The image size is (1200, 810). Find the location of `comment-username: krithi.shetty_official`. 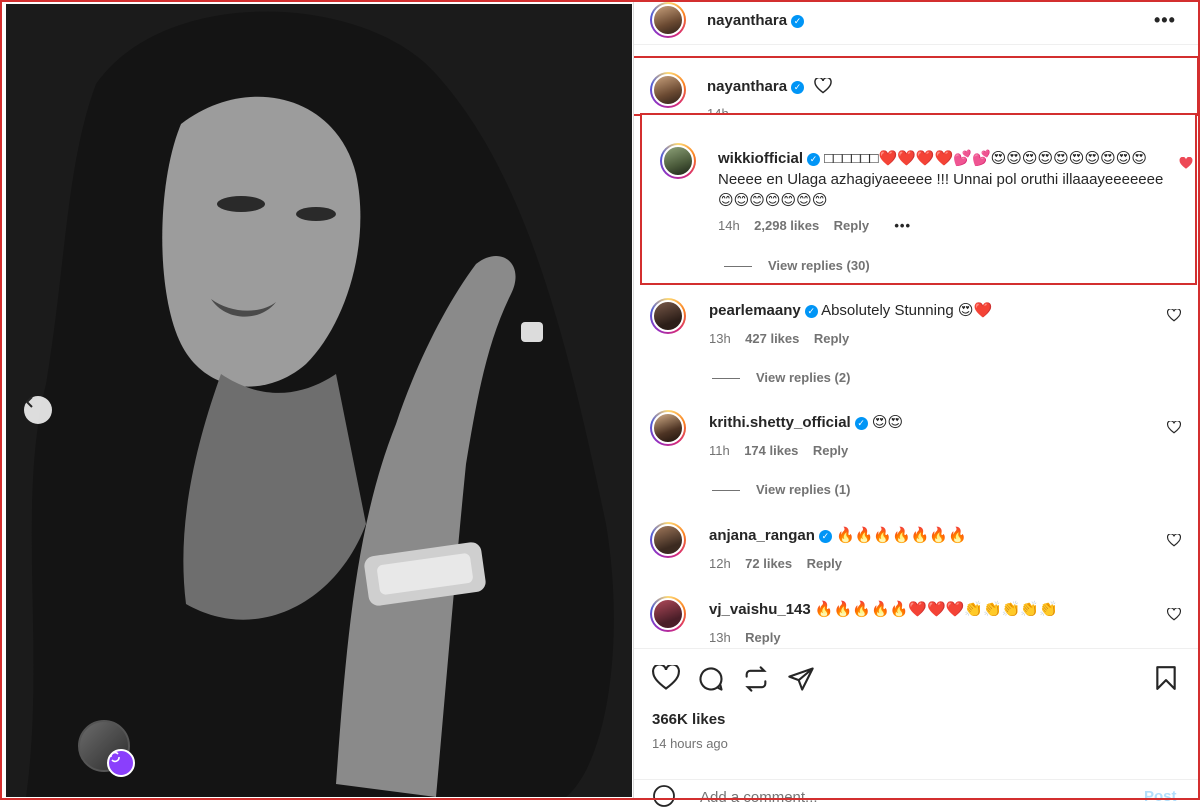

comment-username: krithi.shetty_official is located at coordinates (780, 422).